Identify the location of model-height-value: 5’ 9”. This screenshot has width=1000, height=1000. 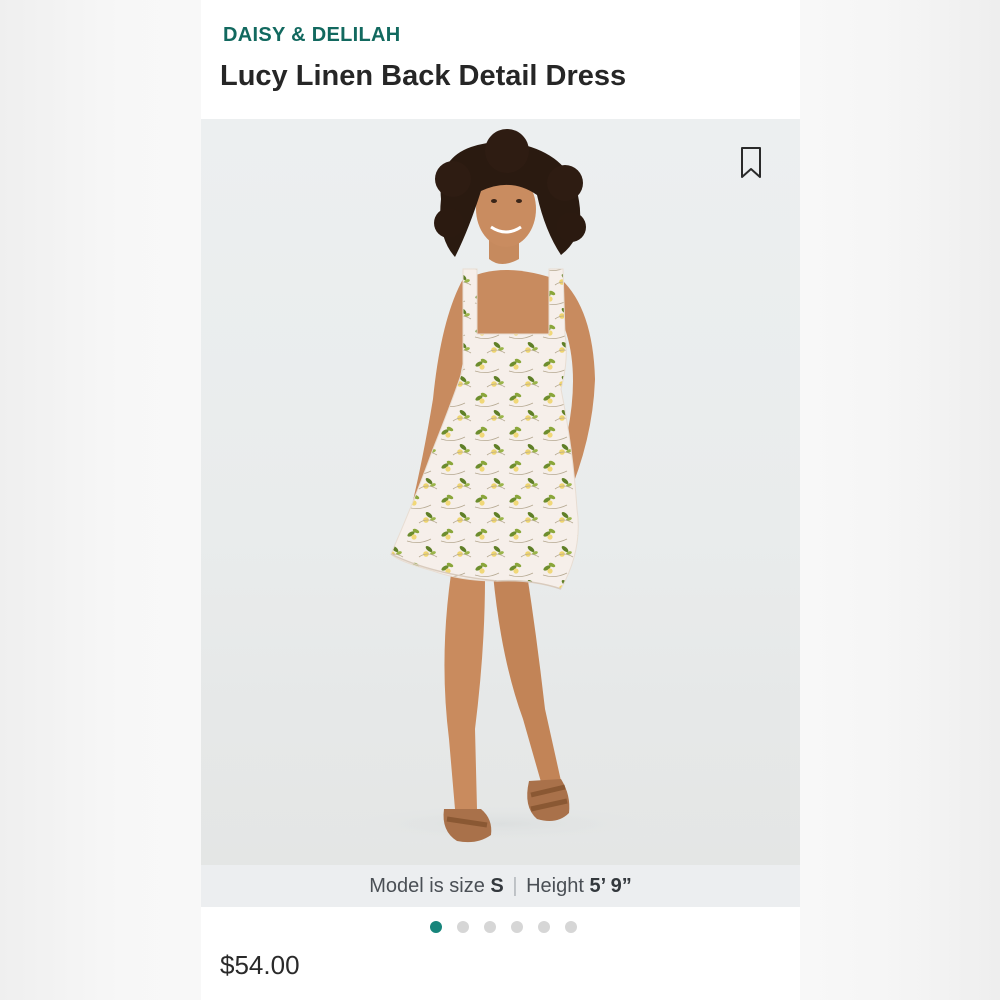
(610, 886).